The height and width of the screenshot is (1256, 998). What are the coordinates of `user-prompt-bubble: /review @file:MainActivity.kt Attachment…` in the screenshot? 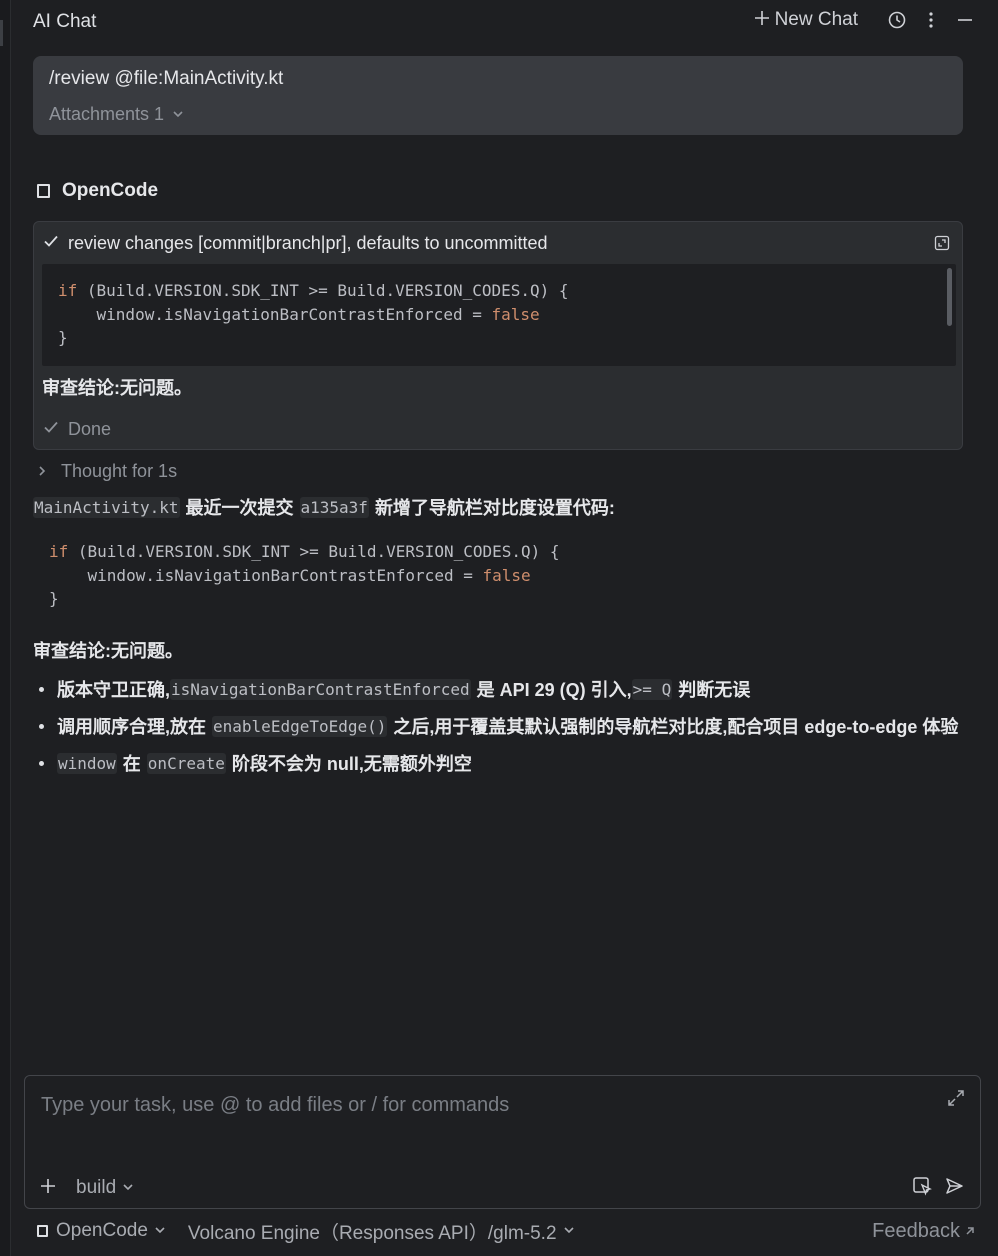 It's located at (498, 95).